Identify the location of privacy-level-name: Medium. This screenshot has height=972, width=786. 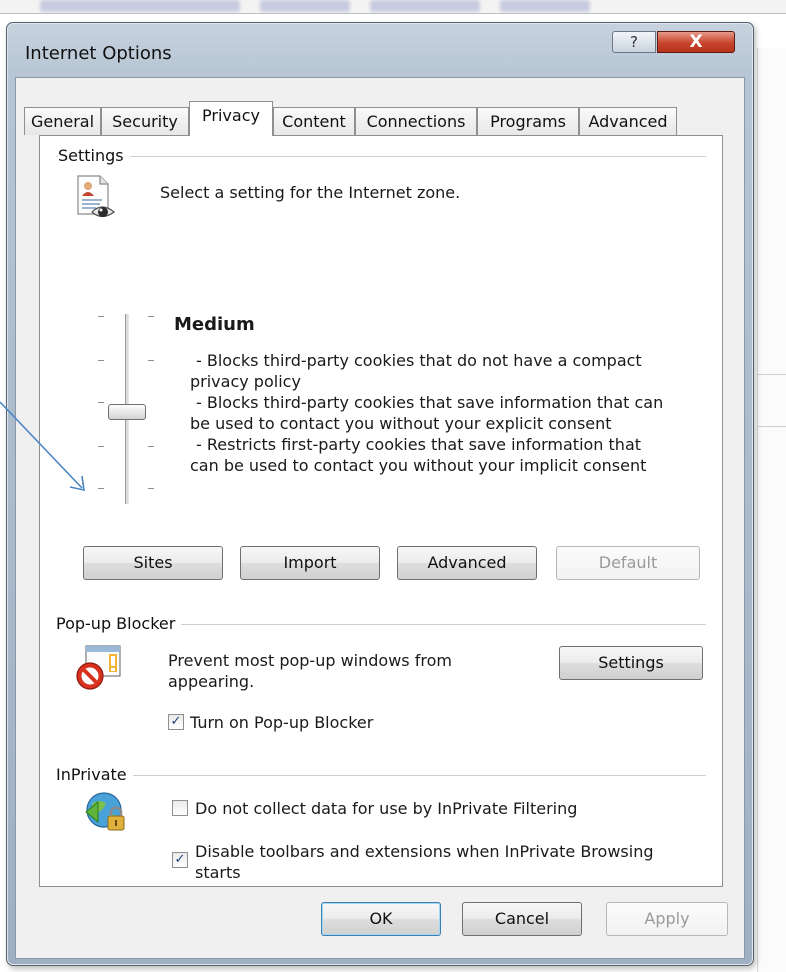
(214, 324).